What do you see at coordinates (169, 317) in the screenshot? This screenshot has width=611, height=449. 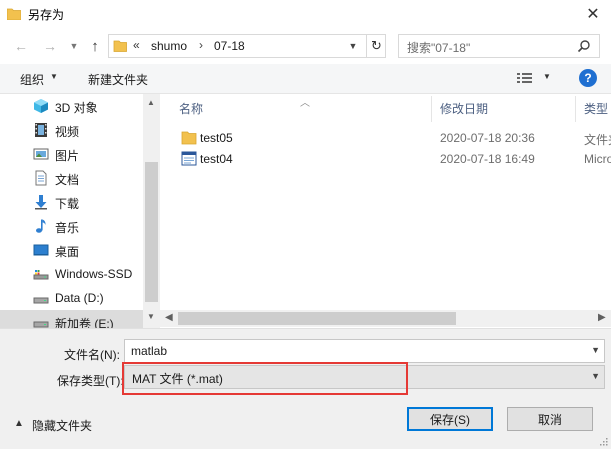 I see `scroll-left-icon: ◀` at bounding box center [169, 317].